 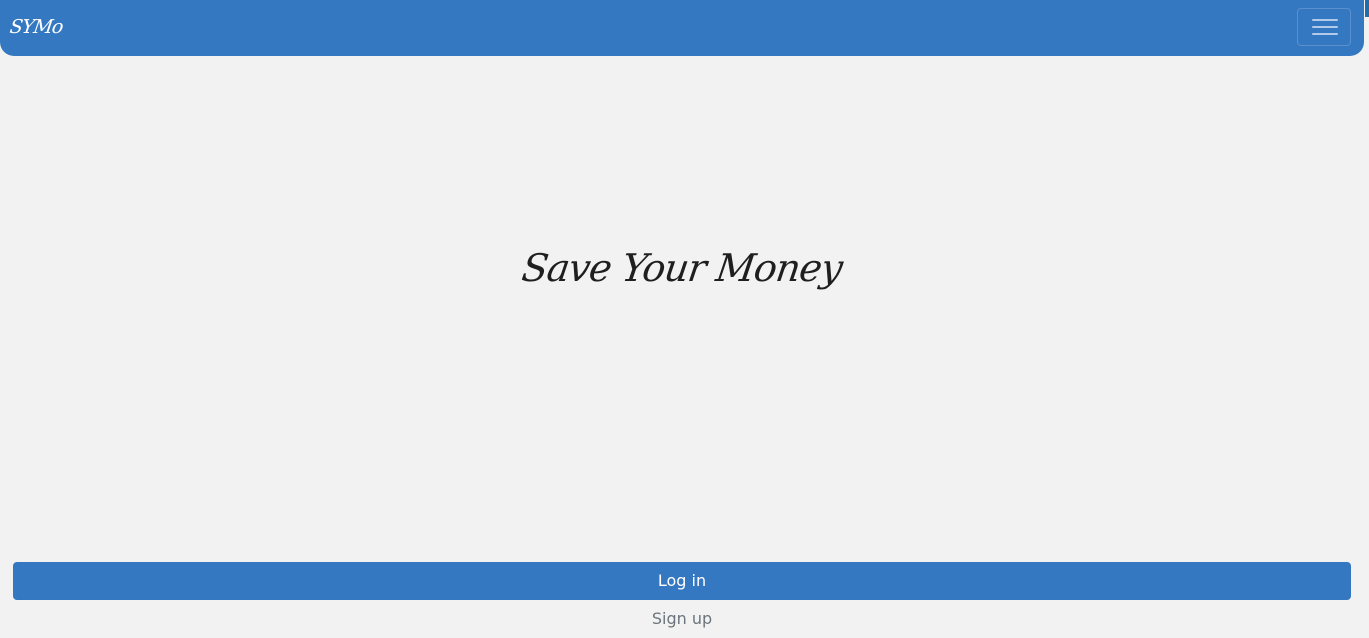 I want to click on hamburger-menu-icon, so click(x=1325, y=20).